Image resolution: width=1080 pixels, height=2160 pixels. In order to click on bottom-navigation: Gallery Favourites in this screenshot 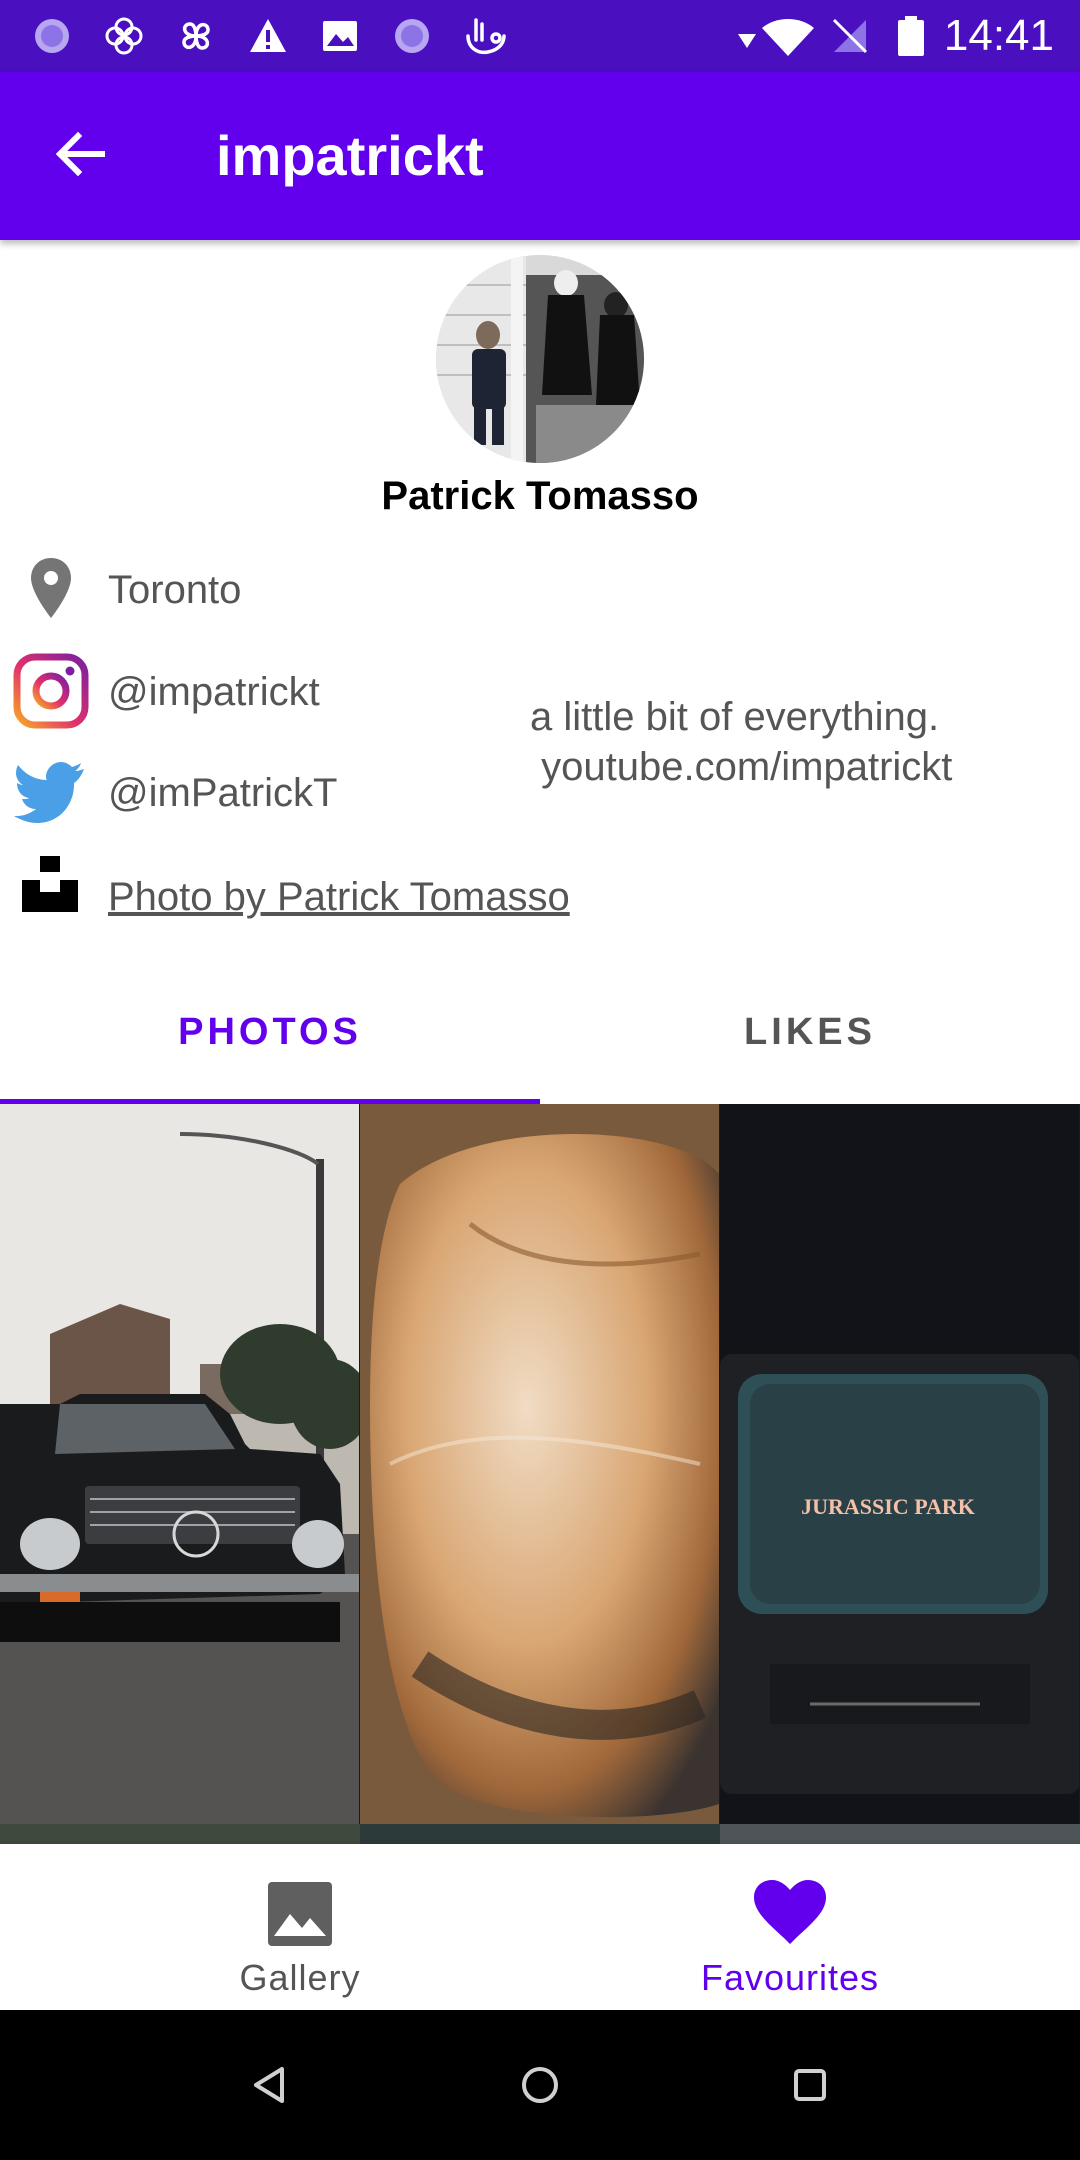, I will do `click(540, 1927)`.